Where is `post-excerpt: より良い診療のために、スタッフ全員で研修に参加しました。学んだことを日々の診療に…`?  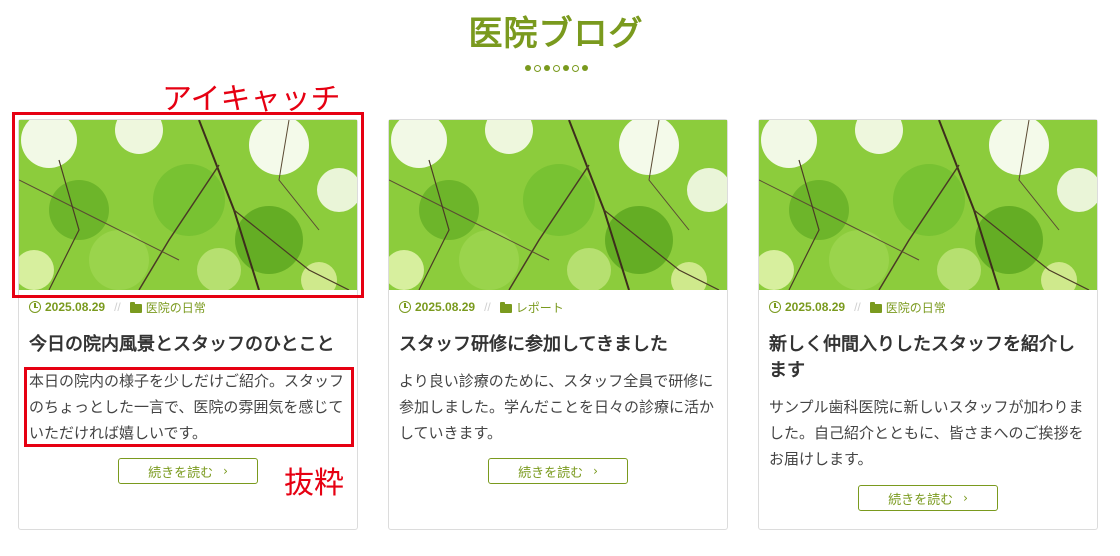 post-excerpt: より良い診療のために、スタッフ全員で研修に参加しました。学んだことを日々の診療に… is located at coordinates (557, 407).